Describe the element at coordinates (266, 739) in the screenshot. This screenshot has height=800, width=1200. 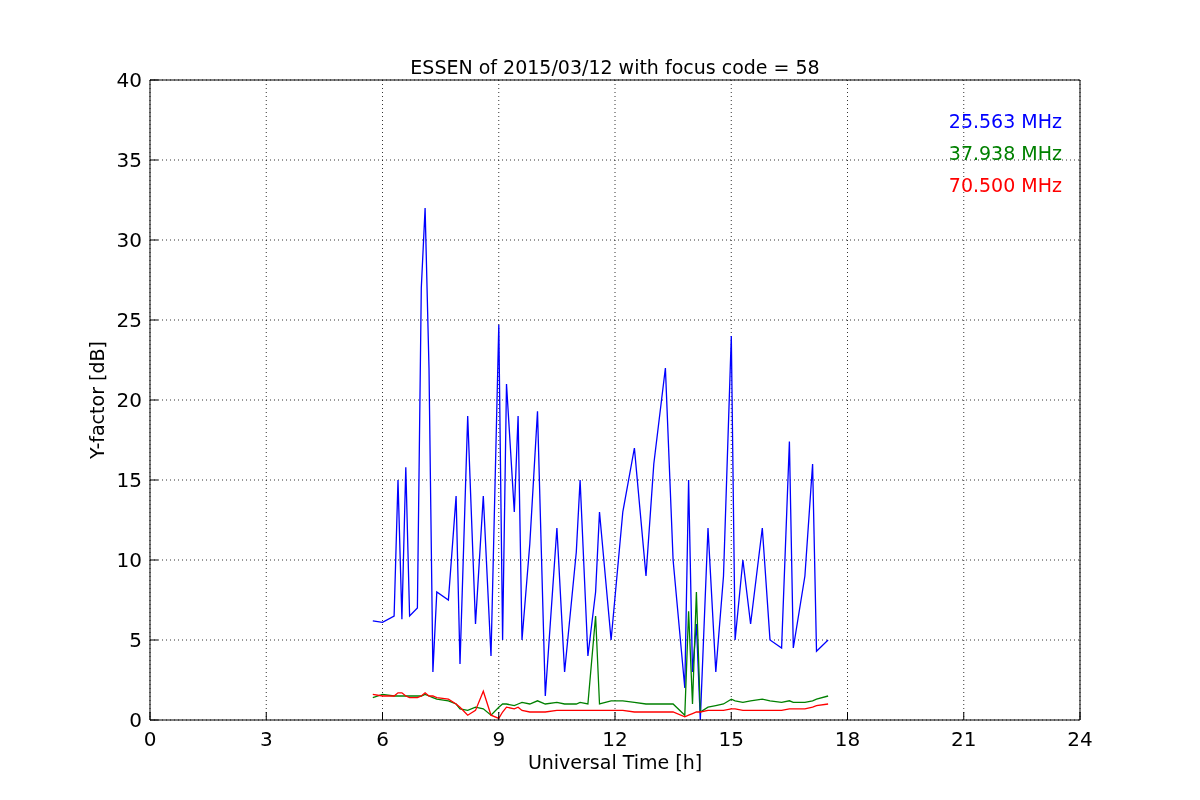
I see `x-tick-label: 3` at that location.